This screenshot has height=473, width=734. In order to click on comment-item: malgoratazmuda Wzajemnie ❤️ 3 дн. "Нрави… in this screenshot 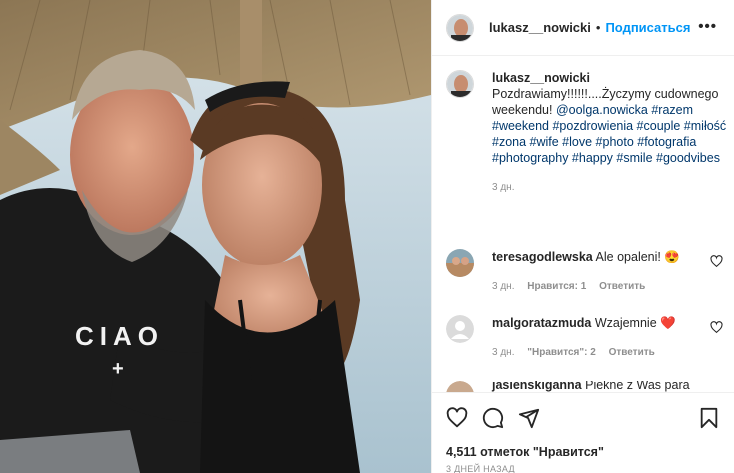, I will do `click(590, 338)`.